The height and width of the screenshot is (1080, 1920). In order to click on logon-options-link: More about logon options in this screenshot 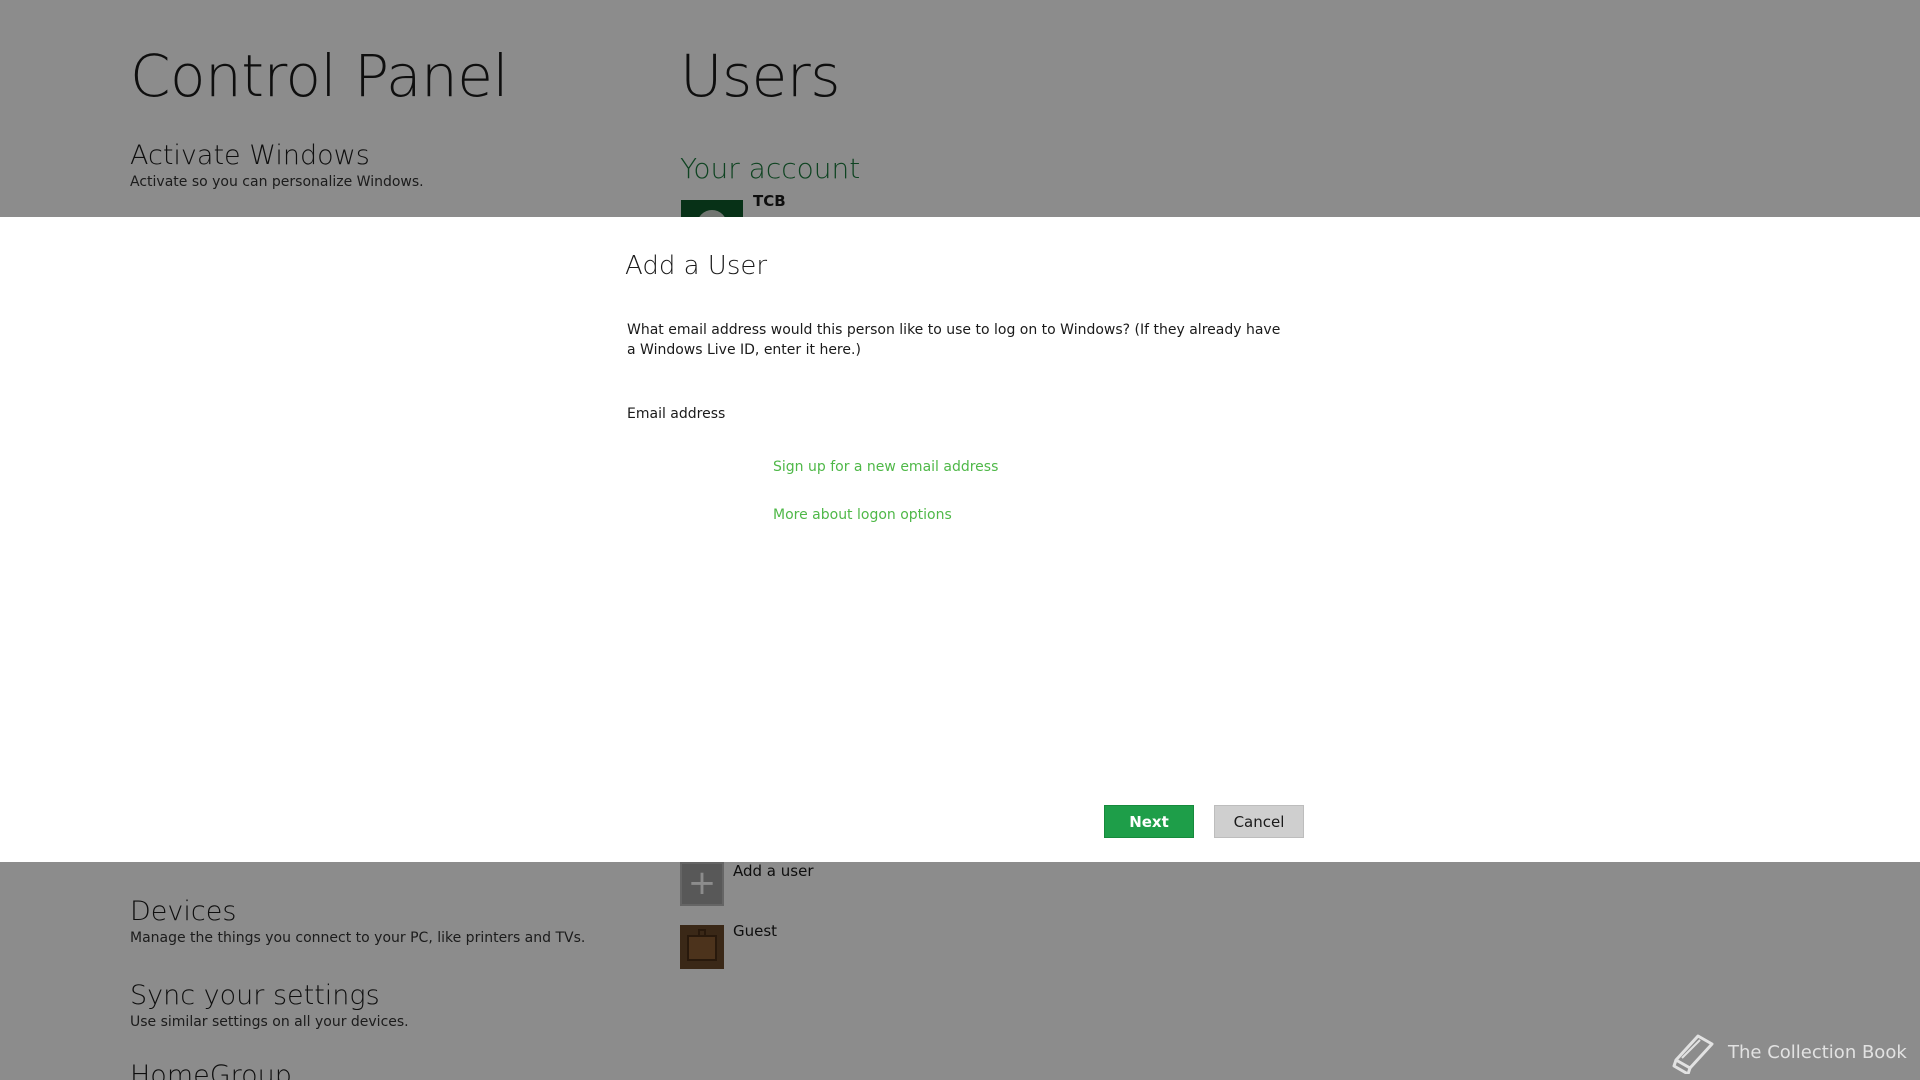, I will do `click(862, 515)`.